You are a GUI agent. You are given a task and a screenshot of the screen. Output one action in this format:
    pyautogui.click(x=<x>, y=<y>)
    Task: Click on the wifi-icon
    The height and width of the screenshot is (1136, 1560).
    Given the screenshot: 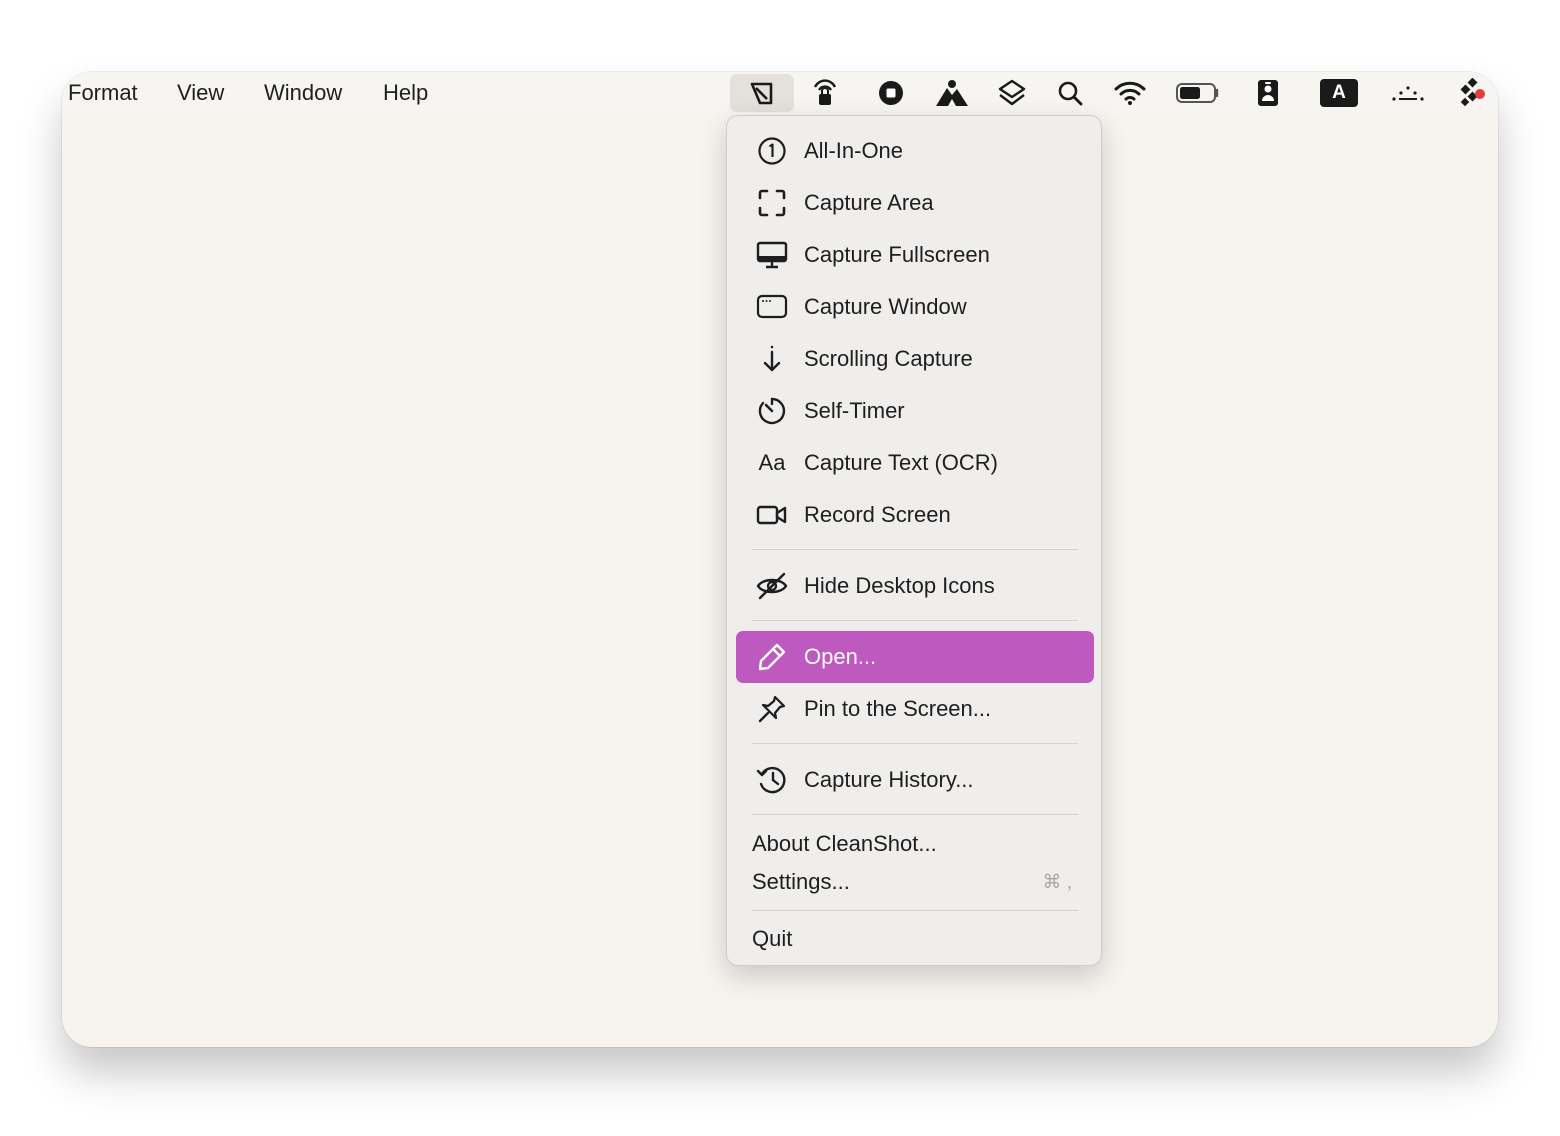 What is the action you would take?
    pyautogui.click(x=1130, y=93)
    